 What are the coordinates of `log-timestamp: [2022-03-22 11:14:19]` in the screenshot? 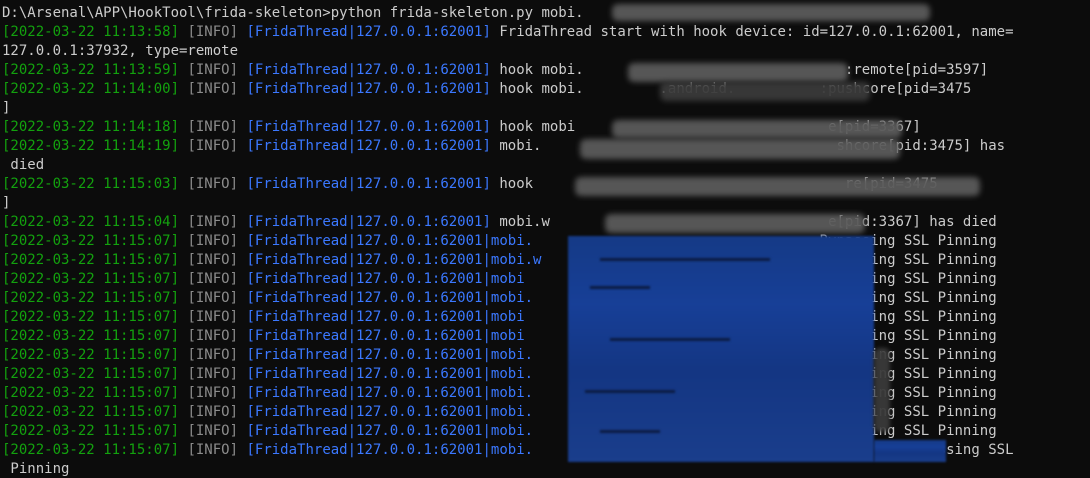 It's located at (91, 146).